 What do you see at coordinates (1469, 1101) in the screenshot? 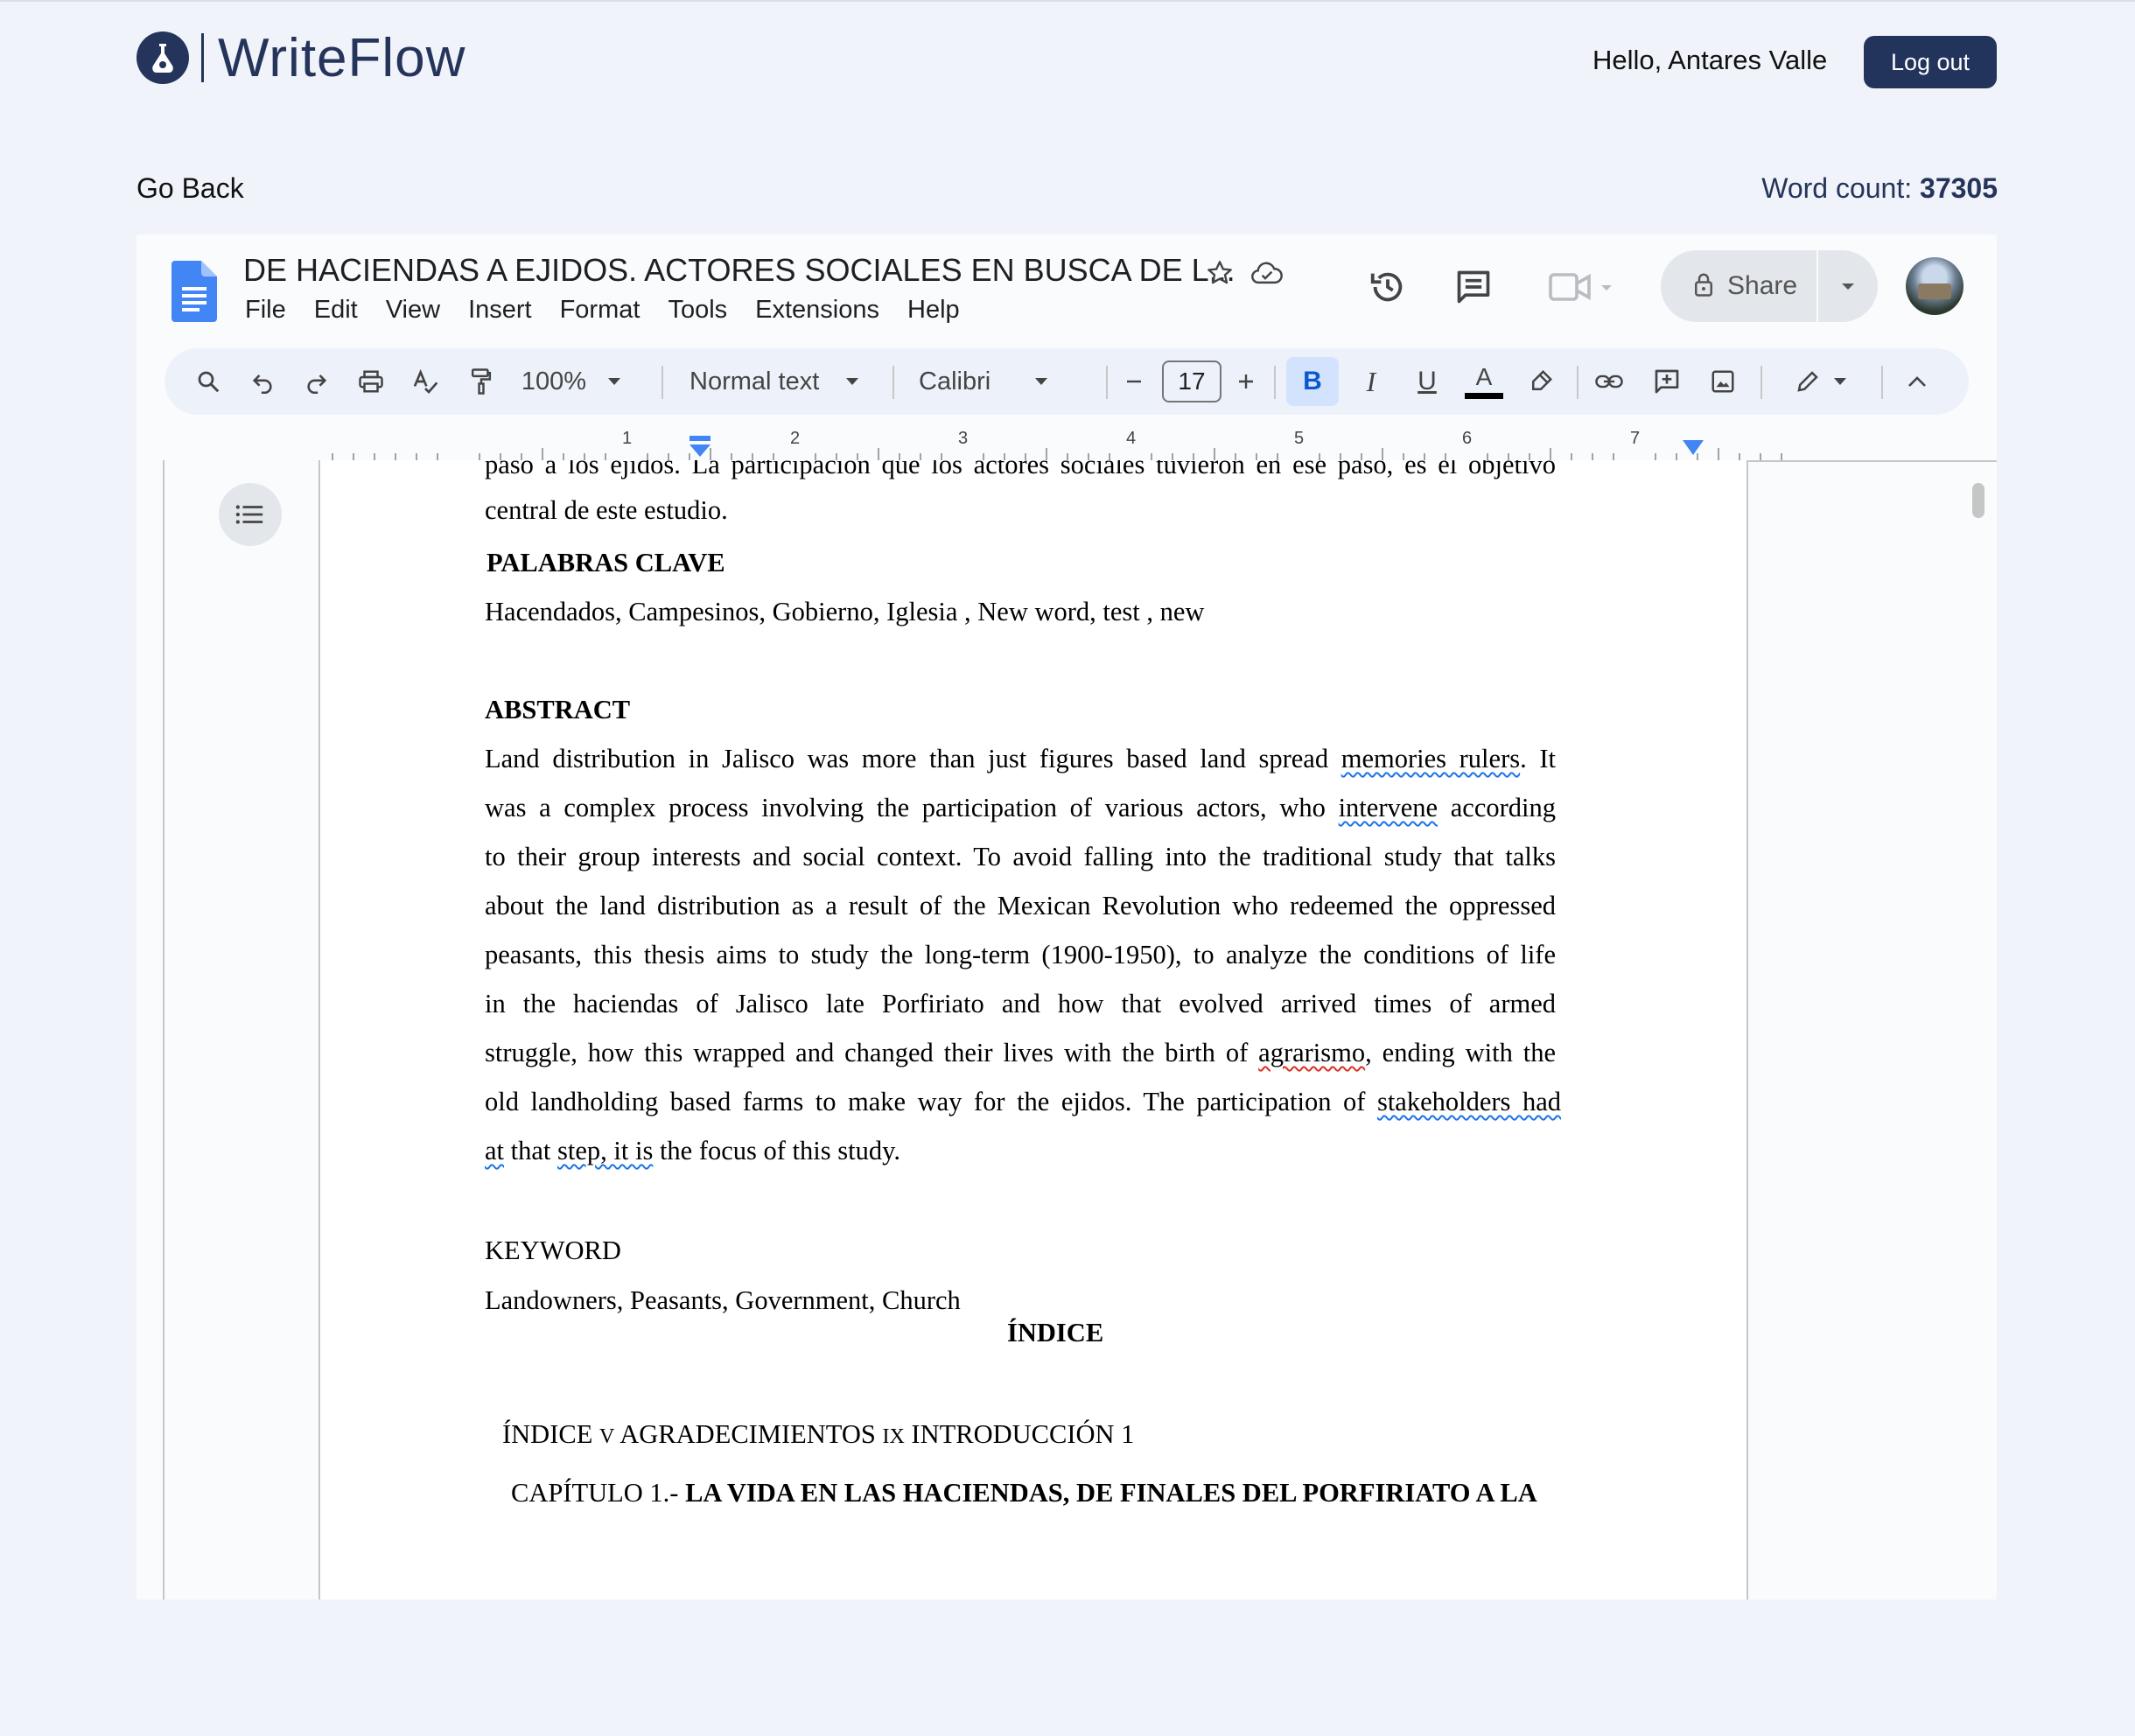
I see `grammar-suggestion: stakeholders had` at bounding box center [1469, 1101].